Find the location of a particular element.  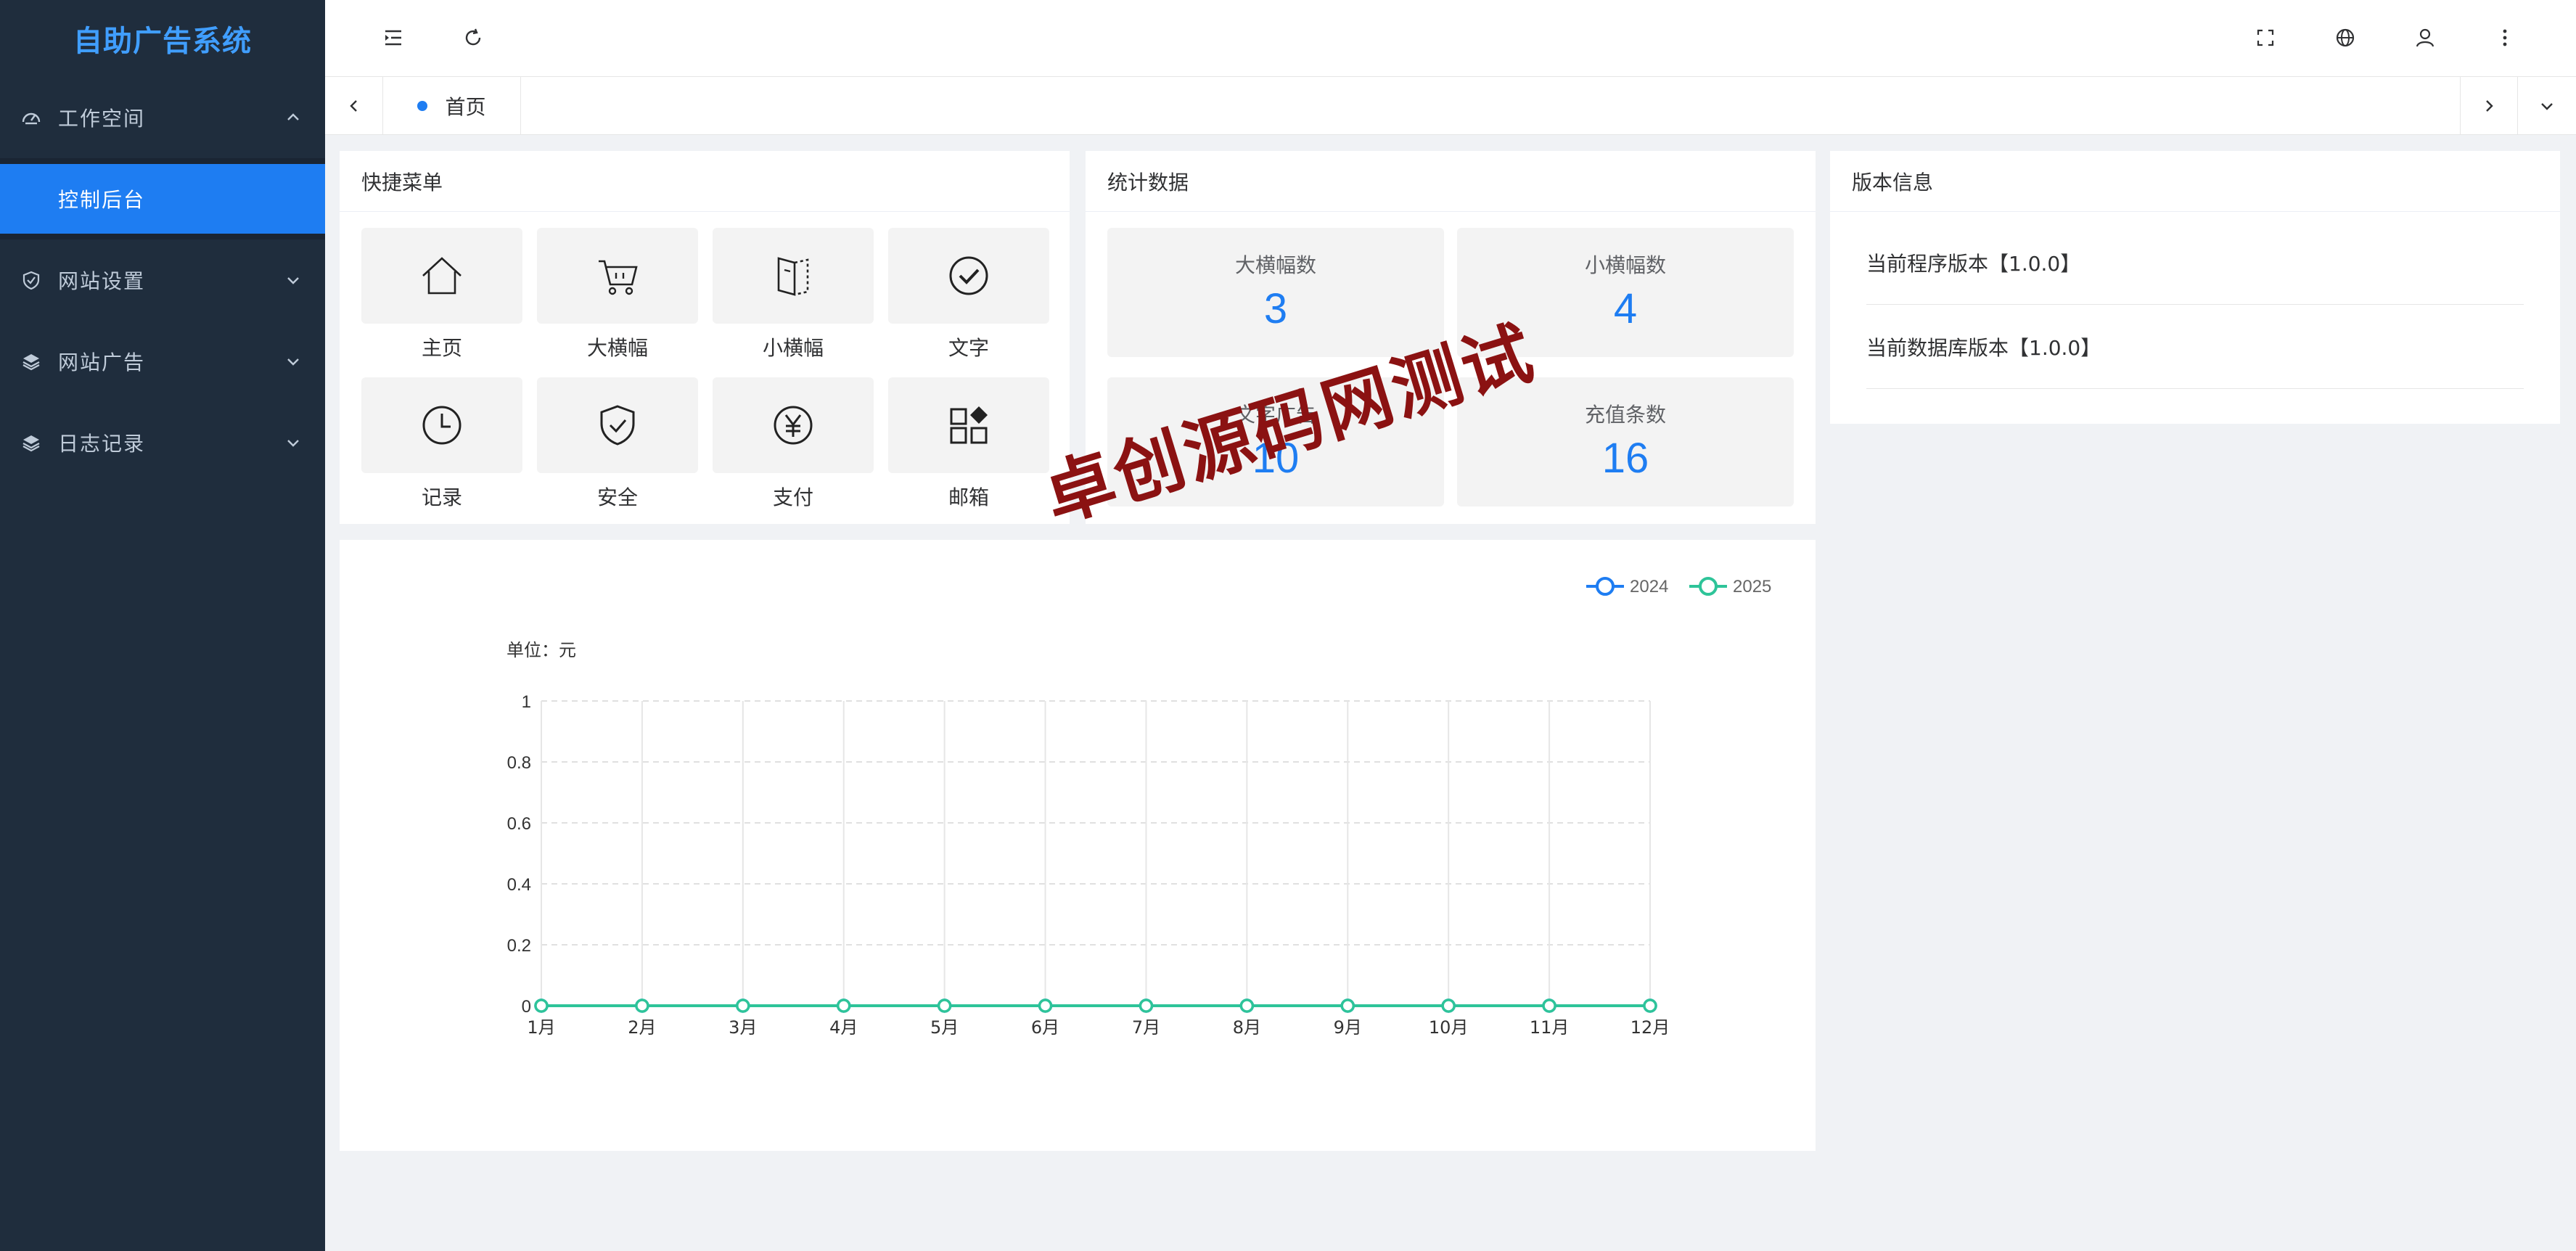

home-icon is located at coordinates (442, 276).